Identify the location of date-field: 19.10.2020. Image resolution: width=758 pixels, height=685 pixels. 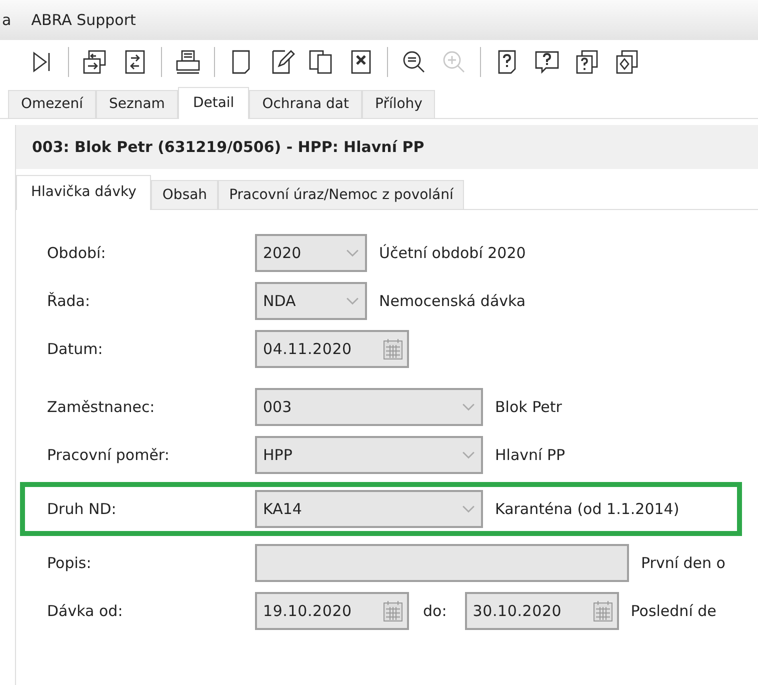
(332, 611).